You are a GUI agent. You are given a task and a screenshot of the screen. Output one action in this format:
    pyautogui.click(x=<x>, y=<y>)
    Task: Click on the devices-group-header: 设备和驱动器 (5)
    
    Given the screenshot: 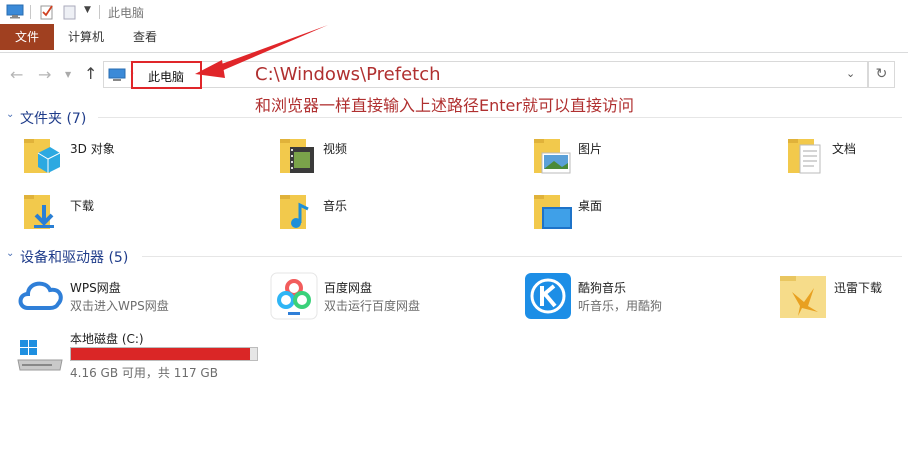 What is the action you would take?
    pyautogui.click(x=74, y=257)
    